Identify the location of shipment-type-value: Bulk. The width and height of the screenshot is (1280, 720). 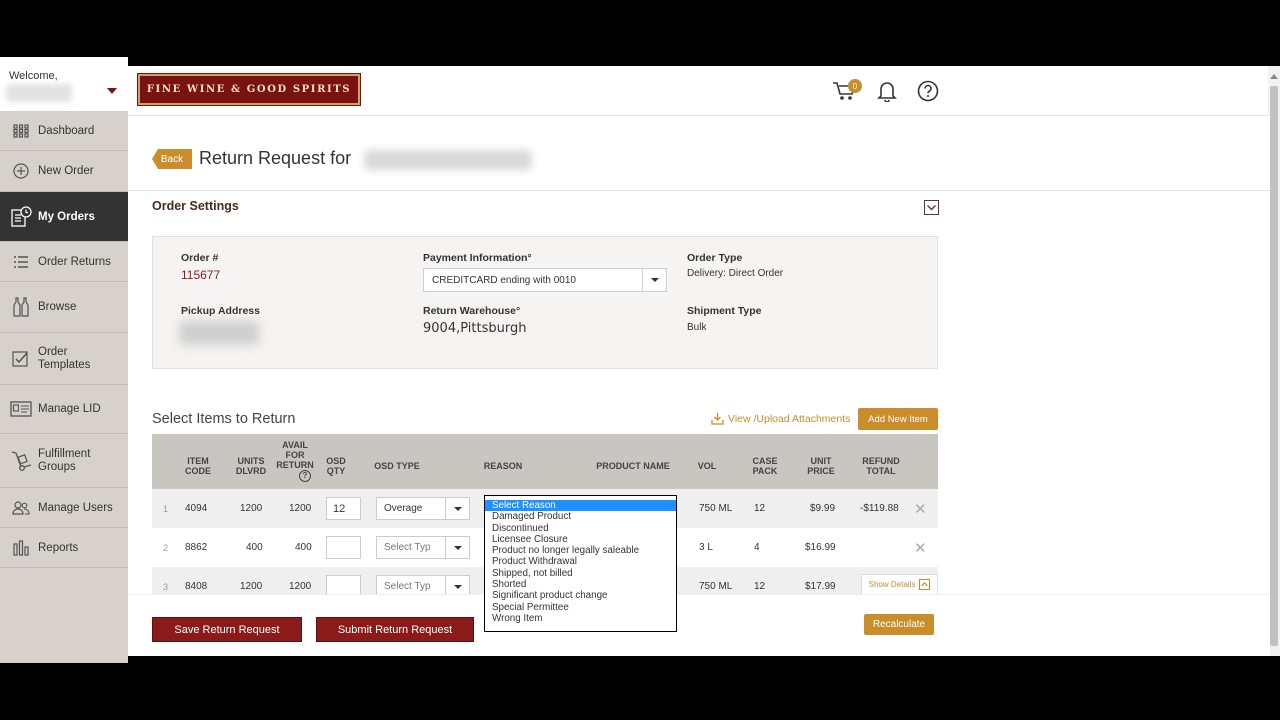
(697, 327).